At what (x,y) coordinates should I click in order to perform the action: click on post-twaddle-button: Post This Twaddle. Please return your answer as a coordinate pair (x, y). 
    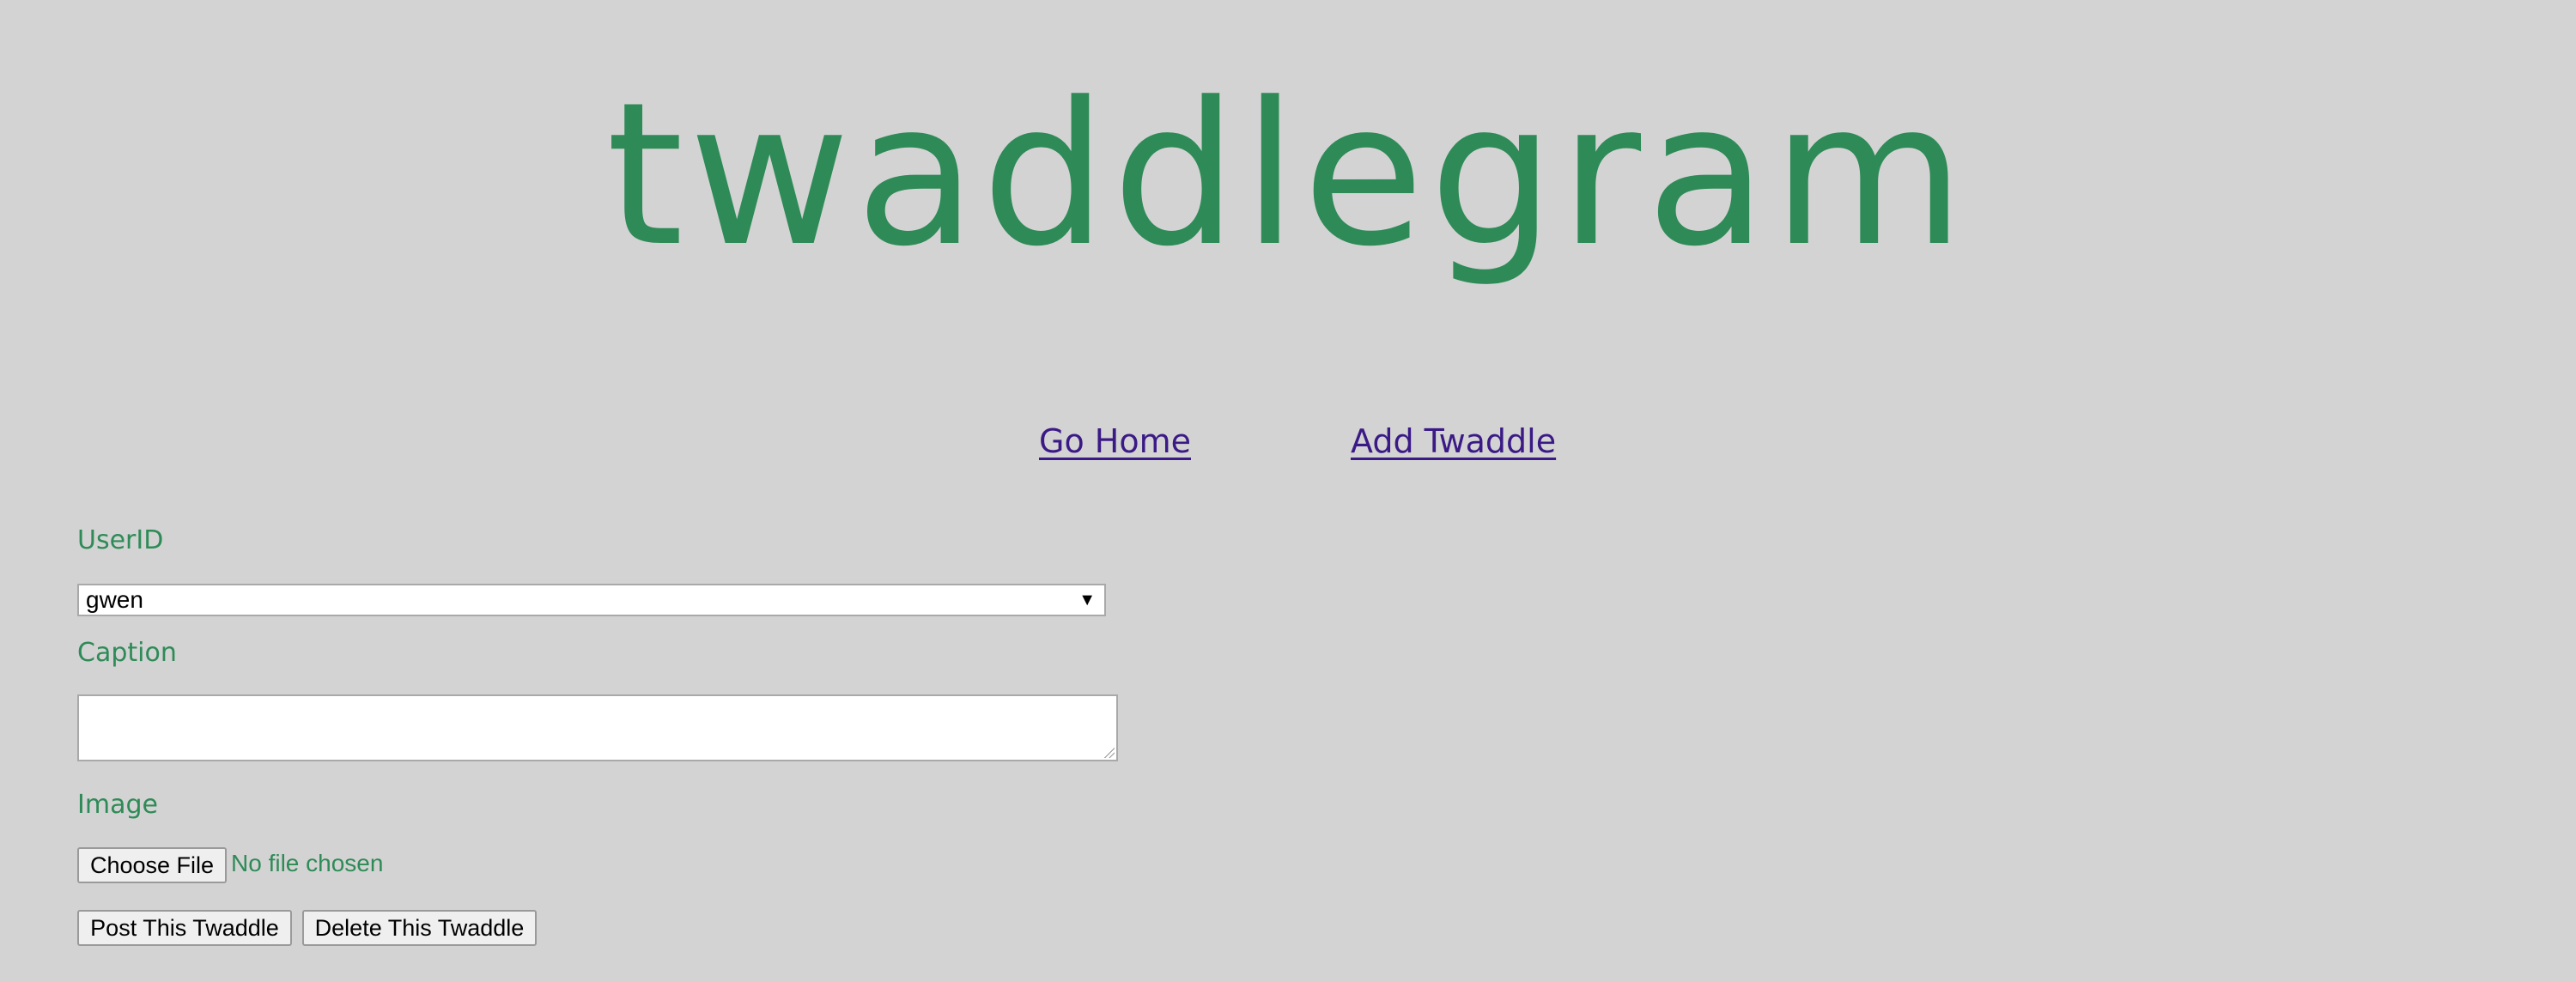
    Looking at the image, I should click on (185, 928).